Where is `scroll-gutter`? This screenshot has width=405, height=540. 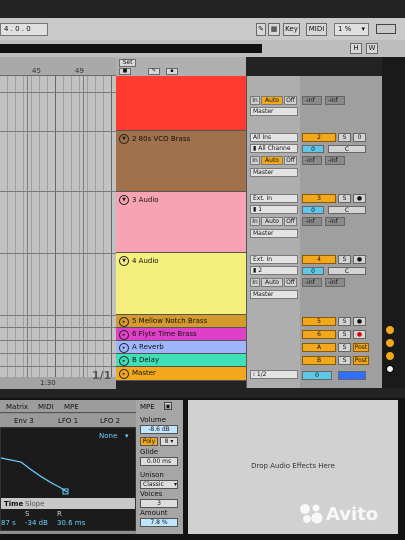
scroll-gutter is located at coordinates (393, 222).